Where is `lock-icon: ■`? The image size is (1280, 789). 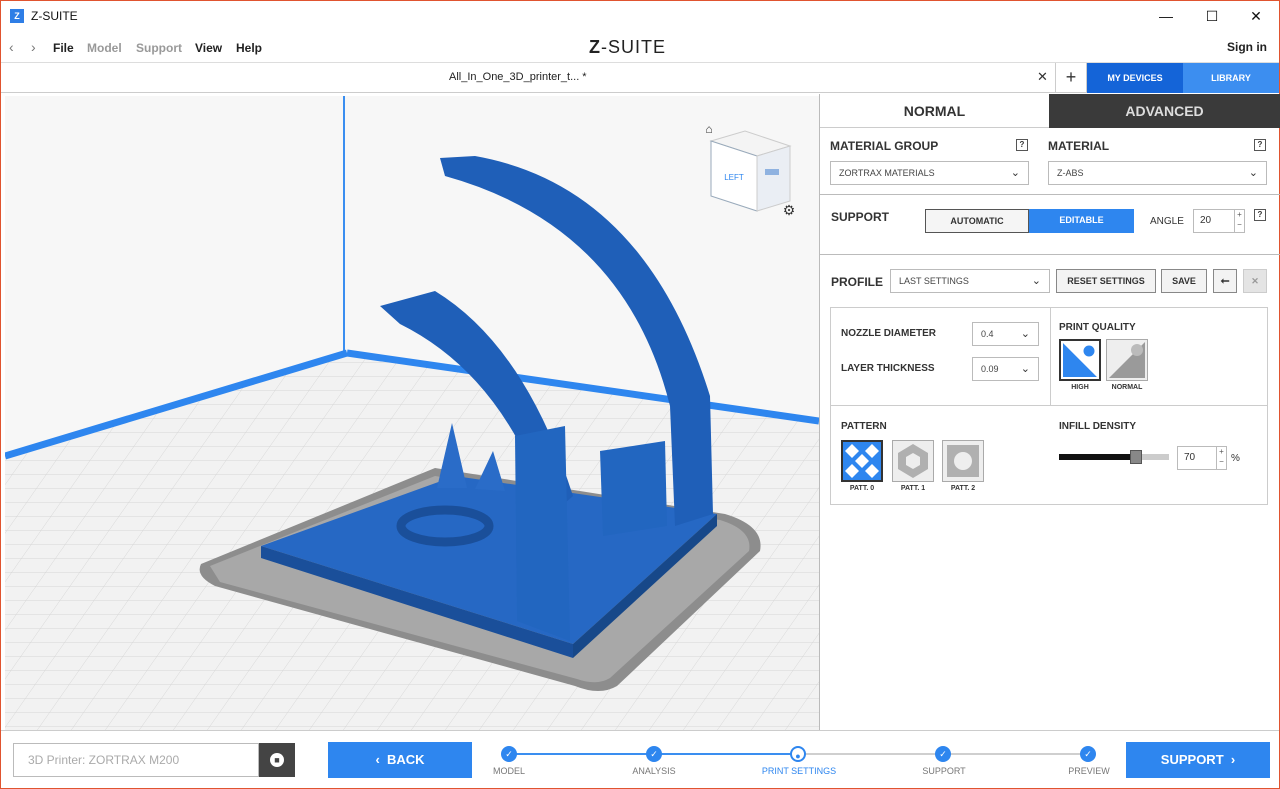
lock-icon: ■ is located at coordinates (277, 759).